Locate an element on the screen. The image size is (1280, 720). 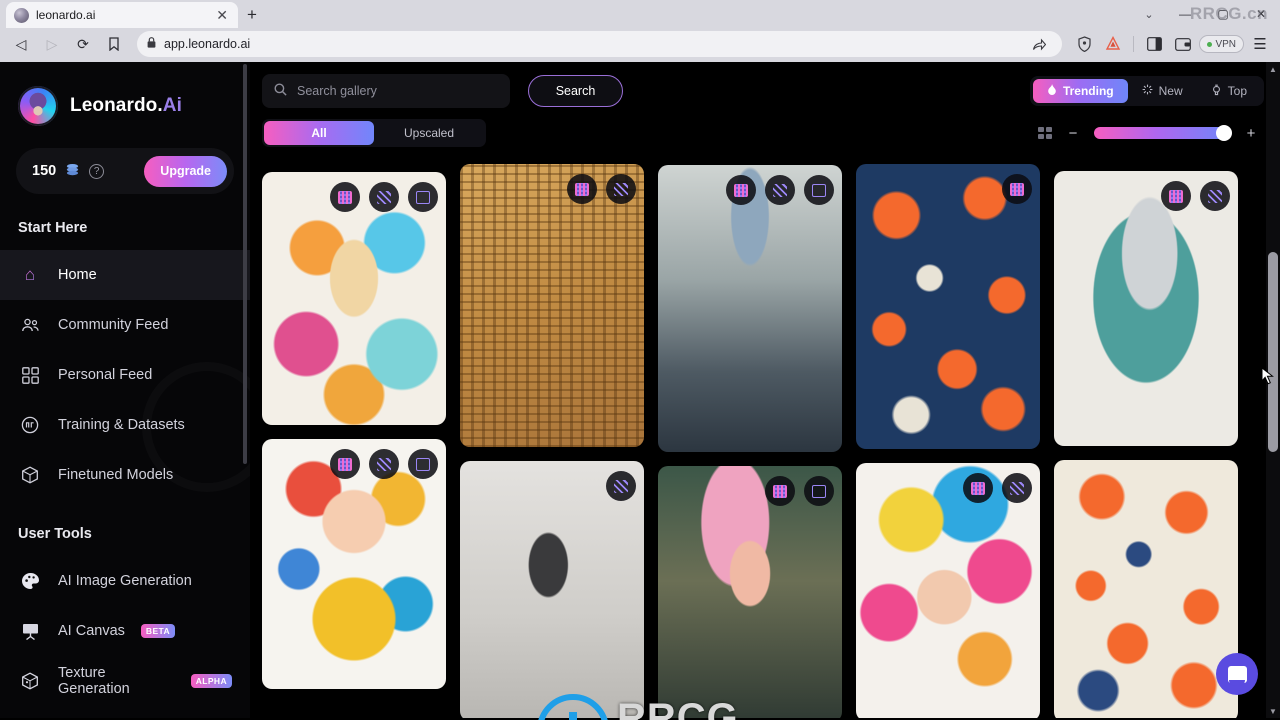
sidebar-item-home: ⌂ Home is located at coordinates (125, 275).